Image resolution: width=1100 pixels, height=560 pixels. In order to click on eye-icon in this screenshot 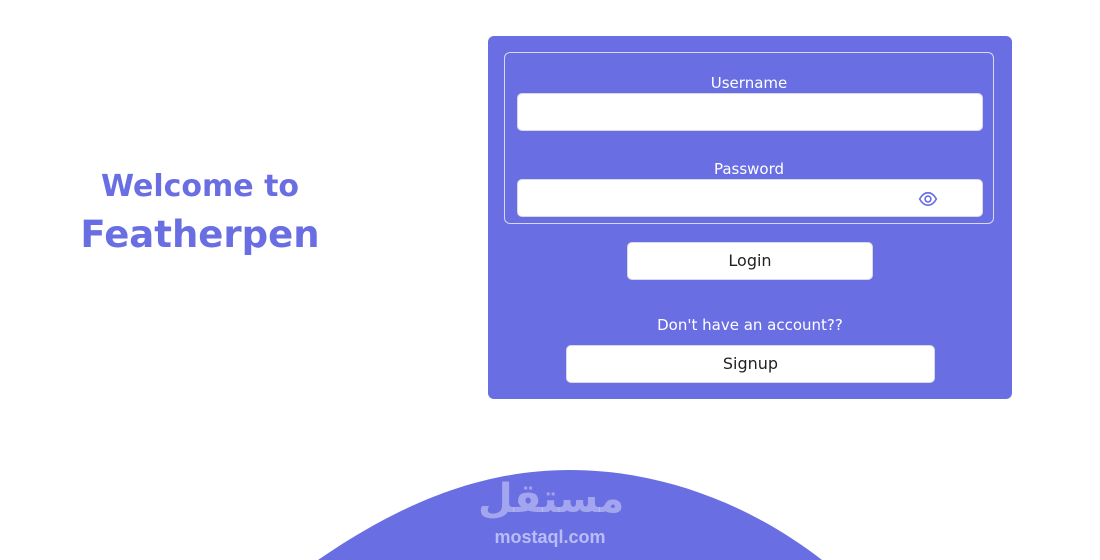, I will do `click(928, 199)`.